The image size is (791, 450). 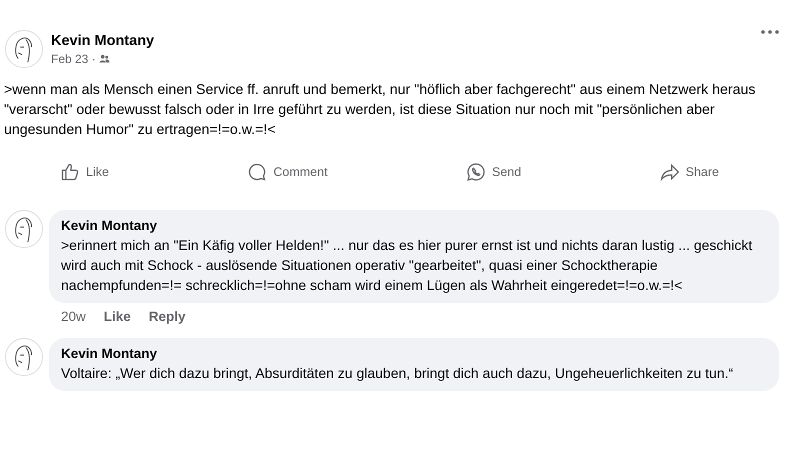 What do you see at coordinates (167, 316) in the screenshot?
I see `reply-link: Reply` at bounding box center [167, 316].